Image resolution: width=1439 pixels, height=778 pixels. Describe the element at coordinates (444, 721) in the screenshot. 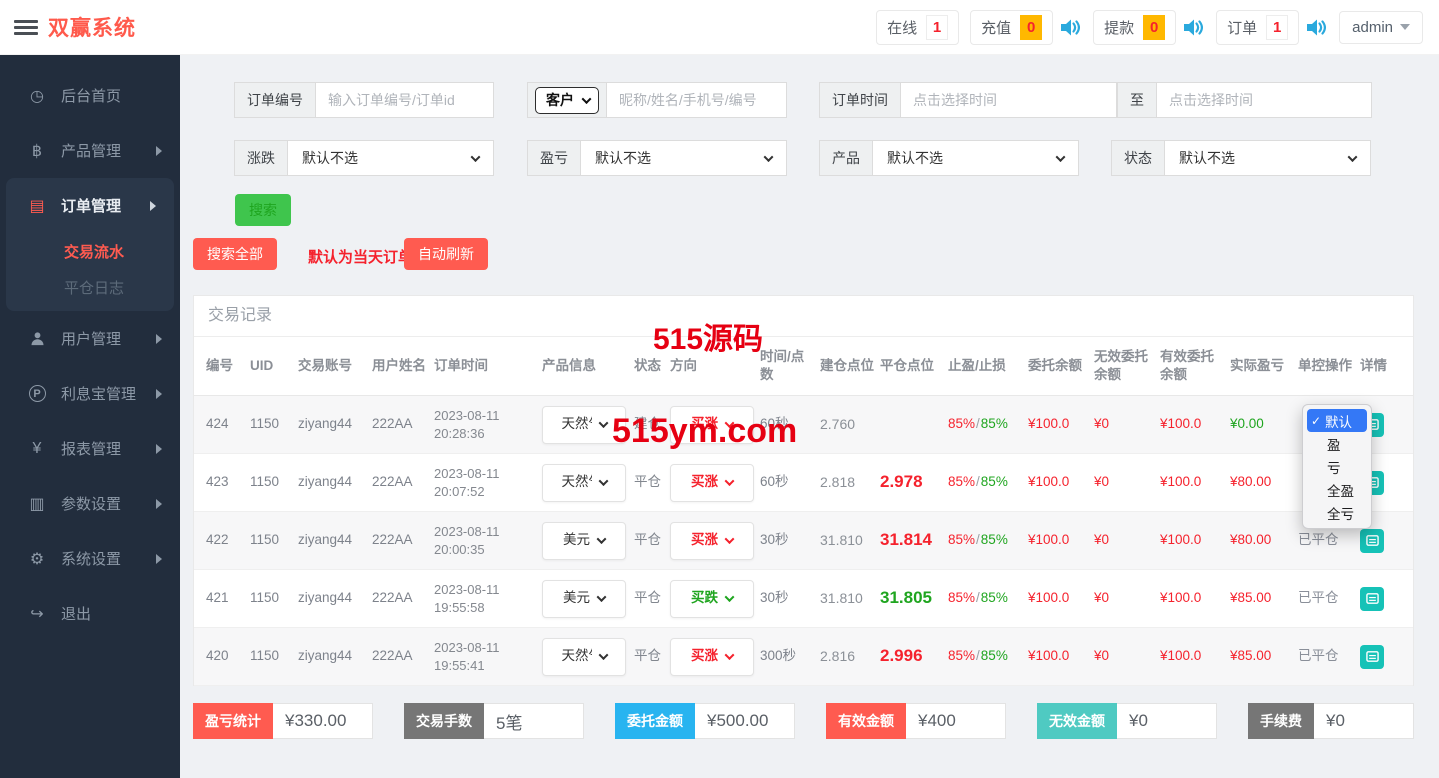

I see `summary-label: 交易手数` at that location.